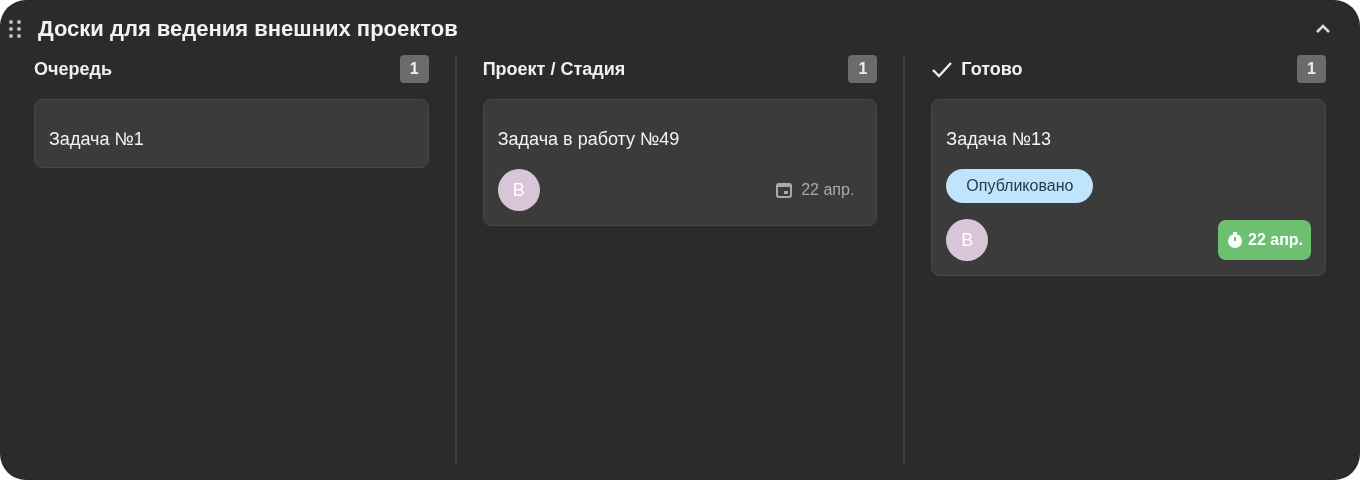 This screenshot has width=1360, height=480. What do you see at coordinates (680, 162) in the screenshot?
I see `task-card: Задача в работу №49 В 22 апр.` at bounding box center [680, 162].